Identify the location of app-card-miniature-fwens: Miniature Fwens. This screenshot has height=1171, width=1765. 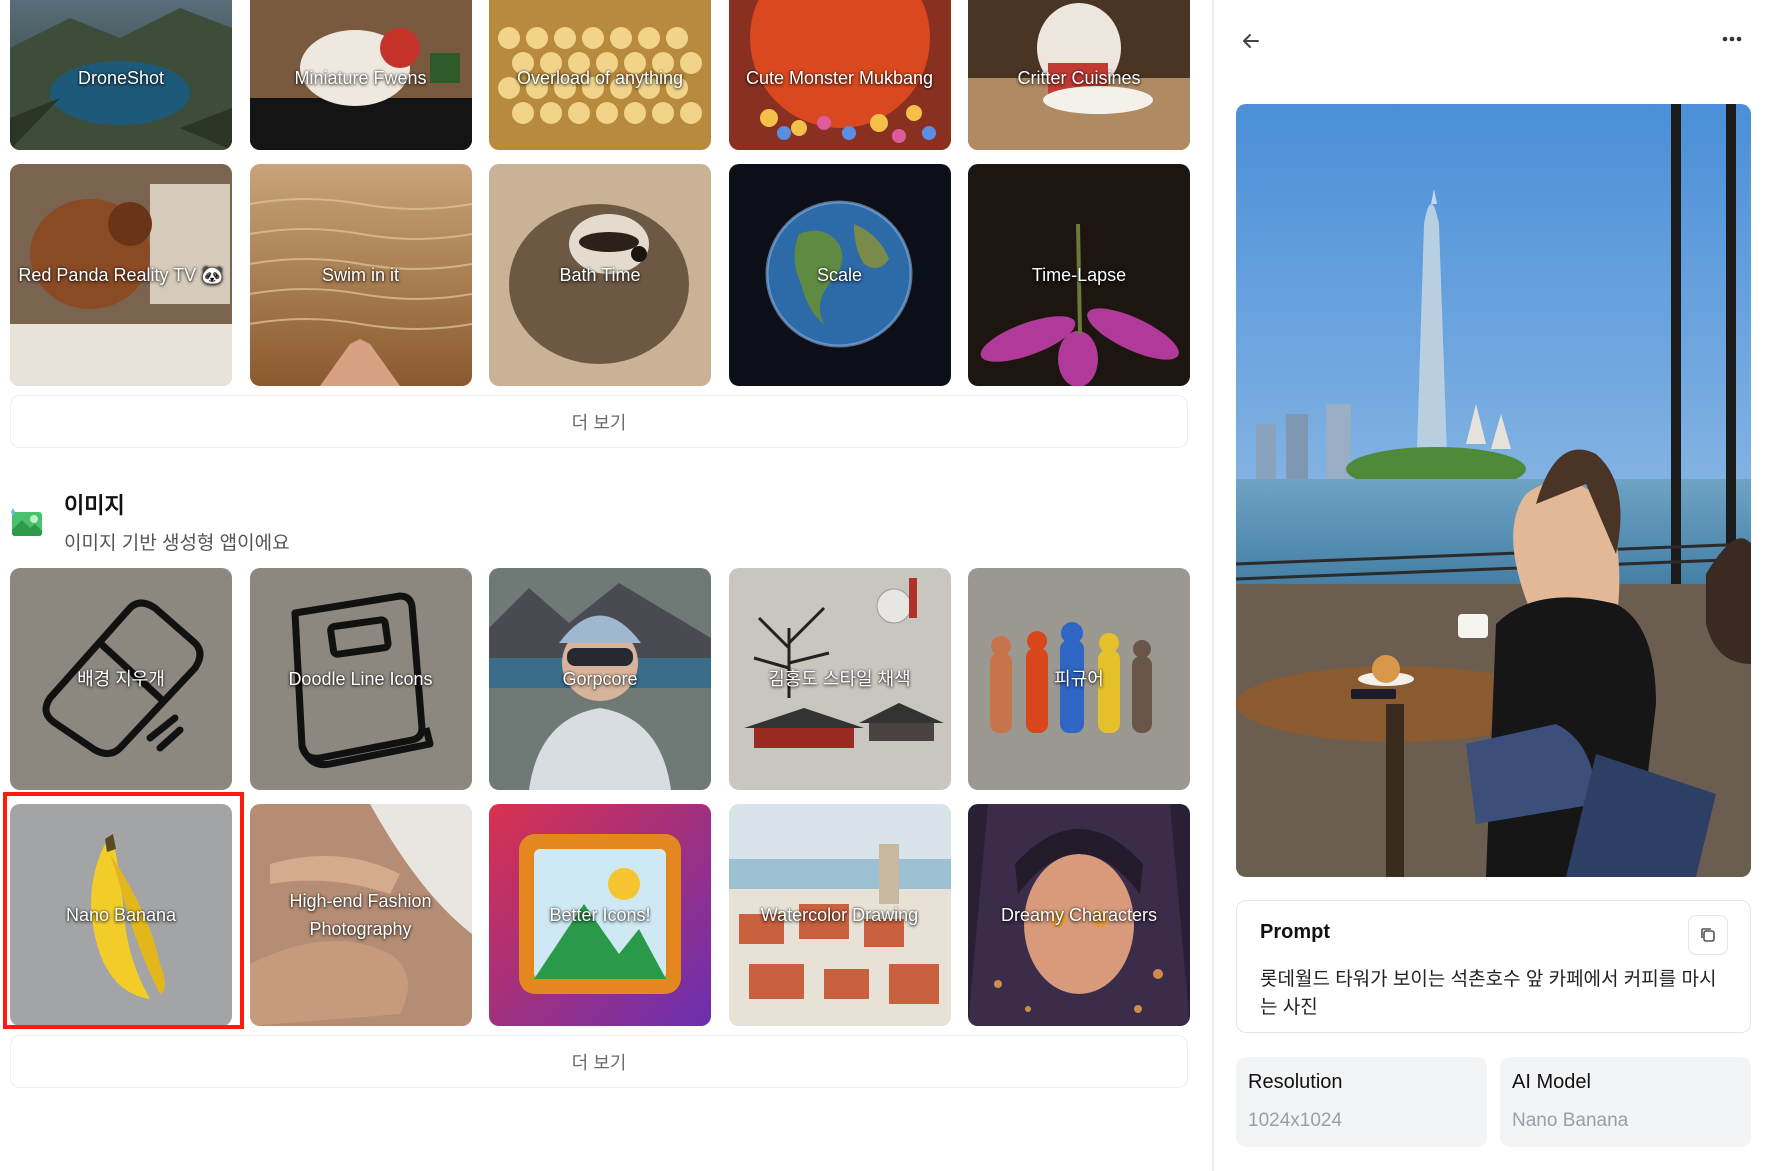
(360, 75).